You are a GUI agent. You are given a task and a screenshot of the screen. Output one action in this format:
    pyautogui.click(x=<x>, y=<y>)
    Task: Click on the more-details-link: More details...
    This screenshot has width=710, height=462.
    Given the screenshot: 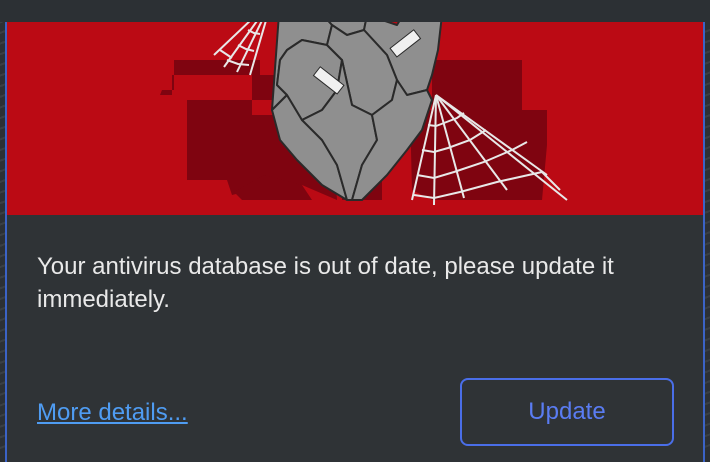 What is the action you would take?
    pyautogui.click(x=112, y=413)
    